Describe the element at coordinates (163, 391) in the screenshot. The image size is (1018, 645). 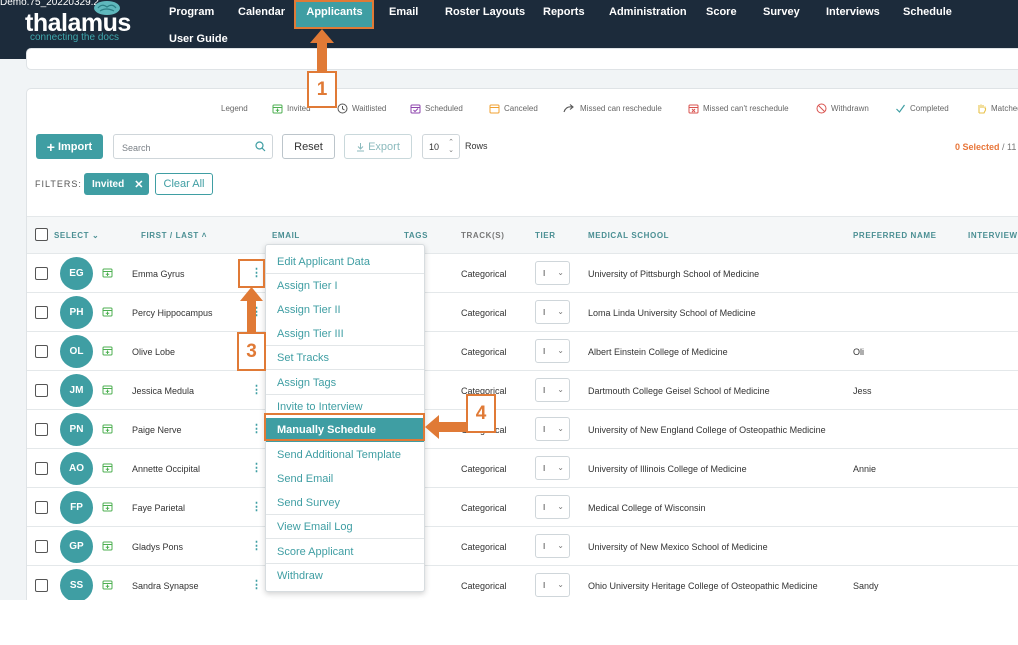
I see `applicant-name: Jessica Medula` at that location.